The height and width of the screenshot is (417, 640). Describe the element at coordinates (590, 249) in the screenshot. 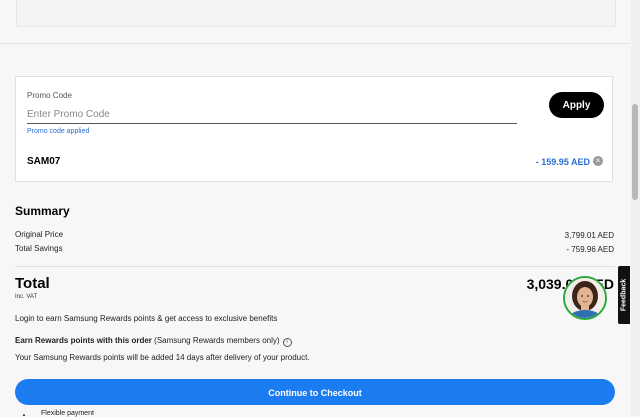

I see `total-savings-value: - 759.96 AED` at that location.